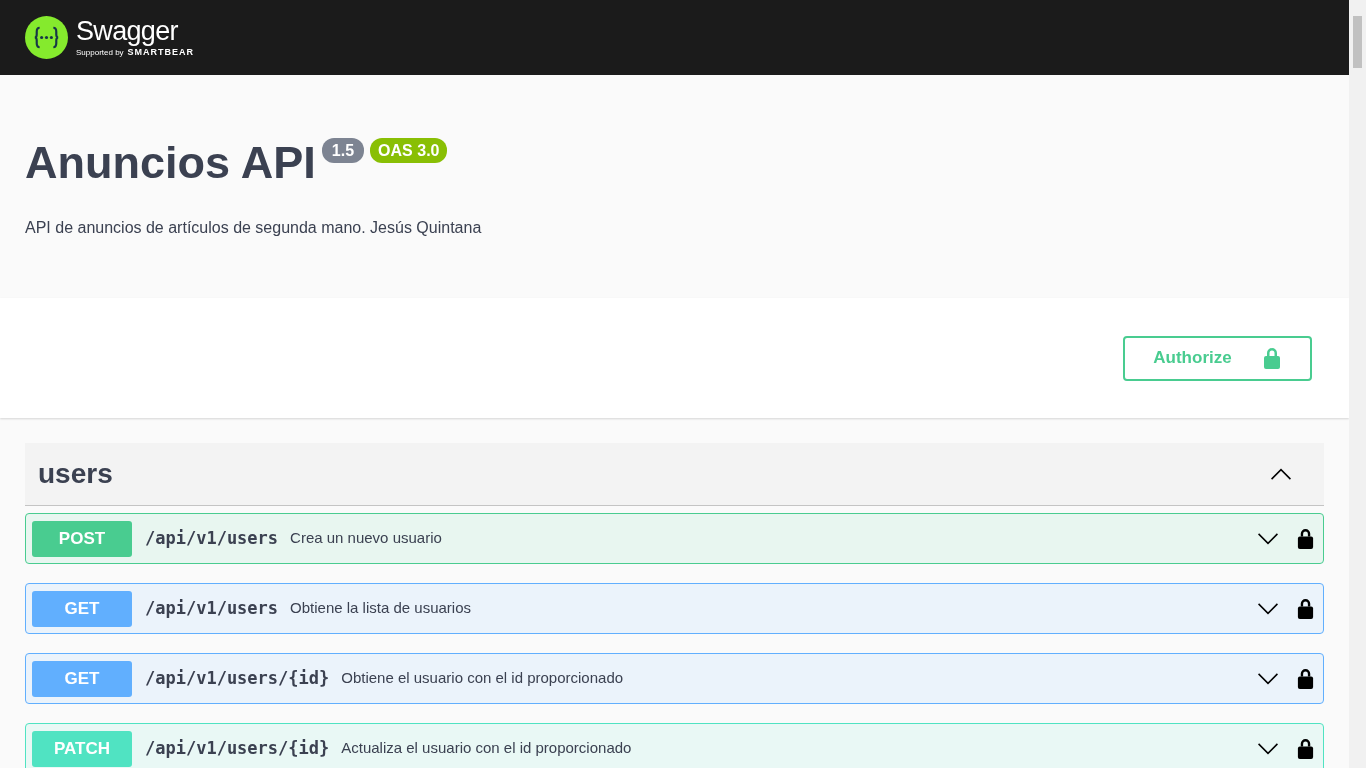 The width and height of the screenshot is (1366, 768). I want to click on operation-row: POST /api/v1/users Crea un nuevo usuario, so click(674, 538).